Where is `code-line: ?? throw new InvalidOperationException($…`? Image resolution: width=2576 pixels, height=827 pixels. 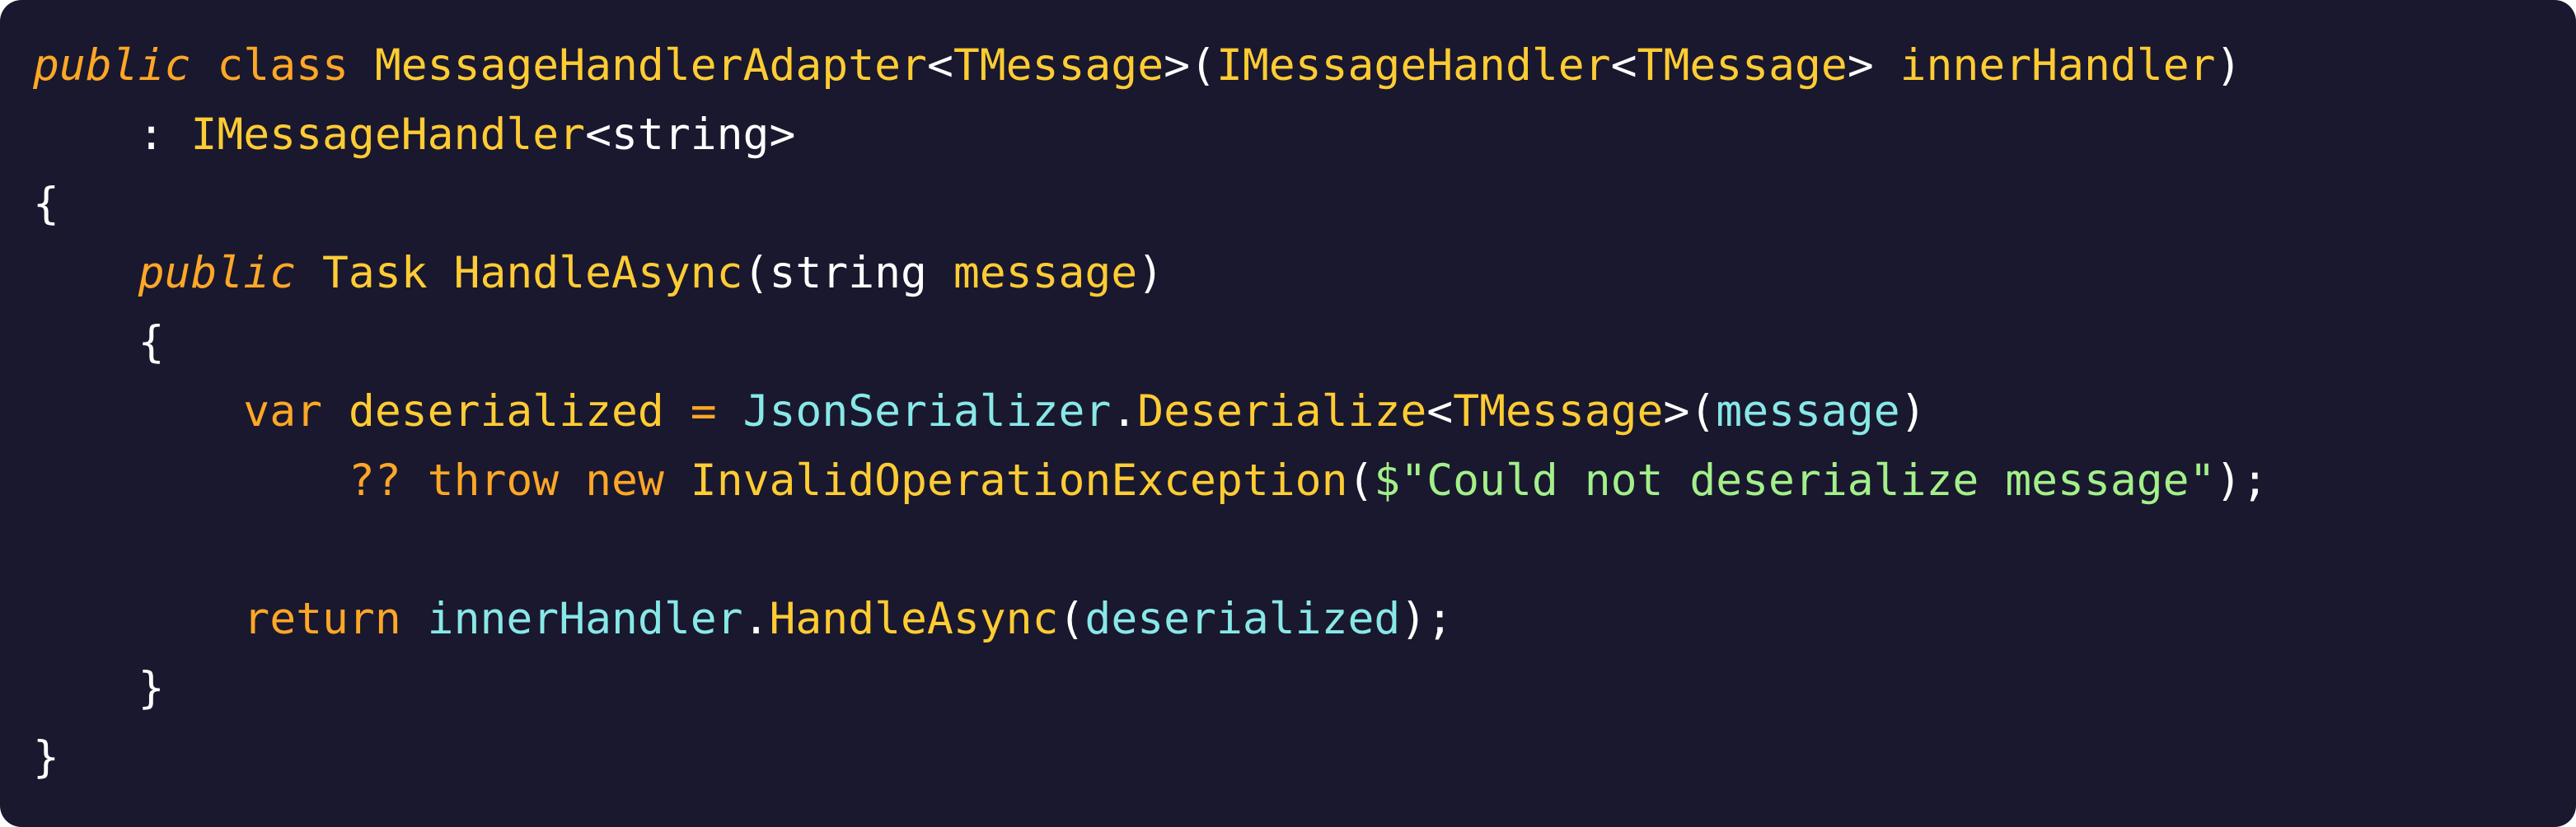
code-line: ?? throw new InvalidOperationException($… is located at coordinates (1304, 481).